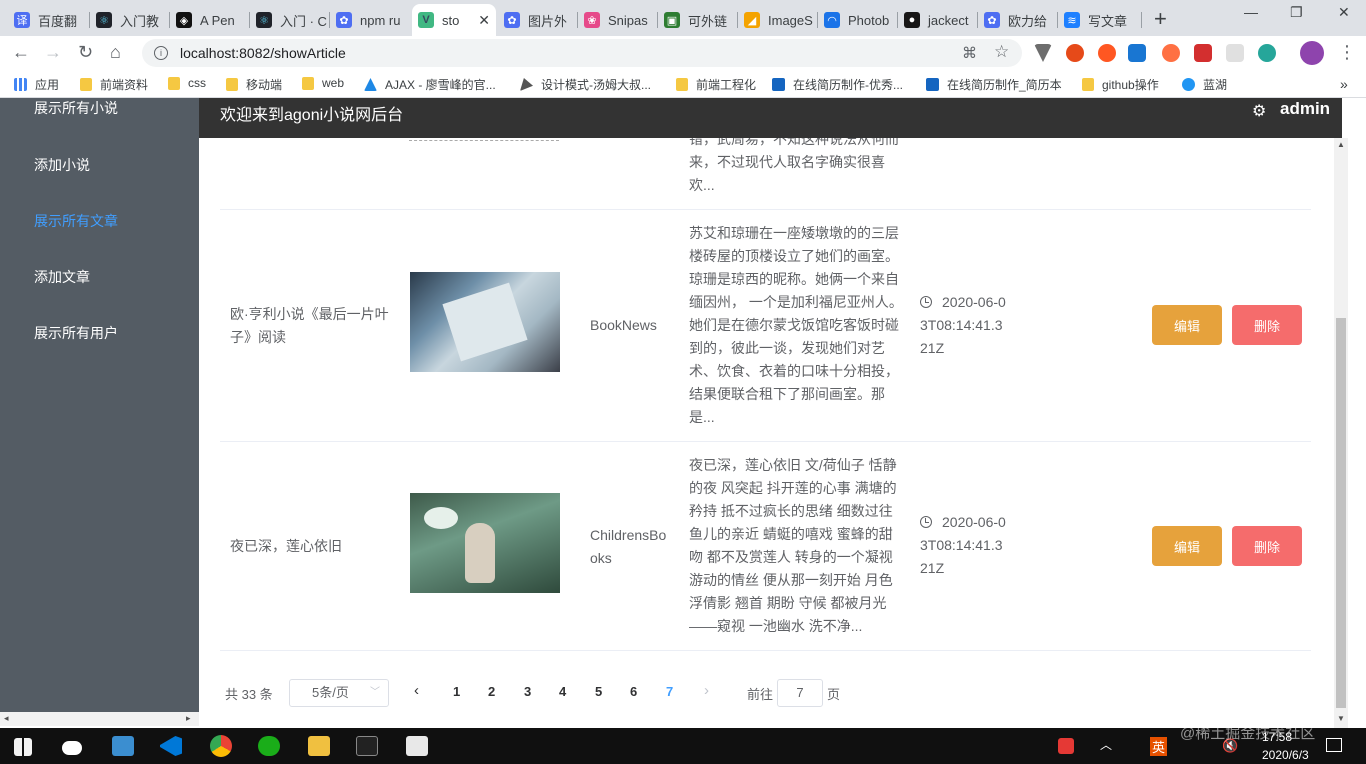 This screenshot has height=764, width=1366. Describe the element at coordinates (454, 20) in the screenshot. I see `browser-tab-active: Vsto ✕` at that location.